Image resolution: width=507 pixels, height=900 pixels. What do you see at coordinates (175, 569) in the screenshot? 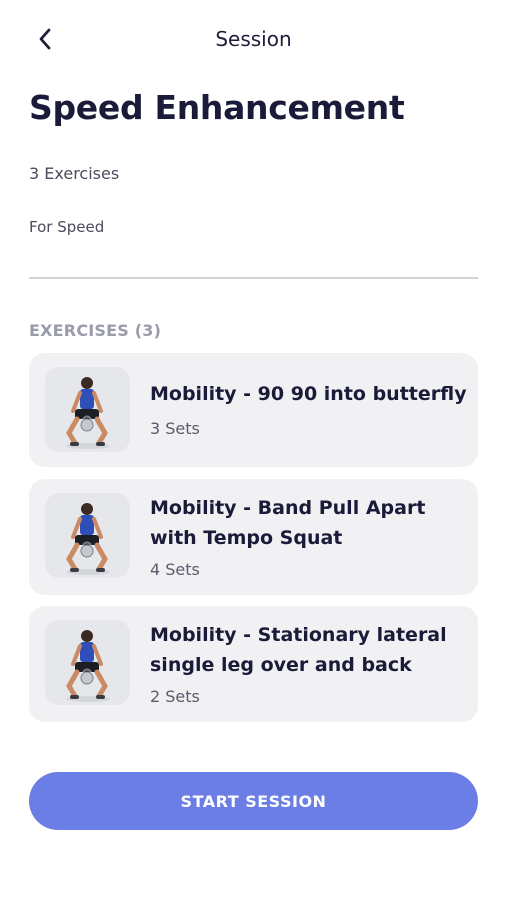
I see `exercise-sets: 4 Sets` at bounding box center [175, 569].